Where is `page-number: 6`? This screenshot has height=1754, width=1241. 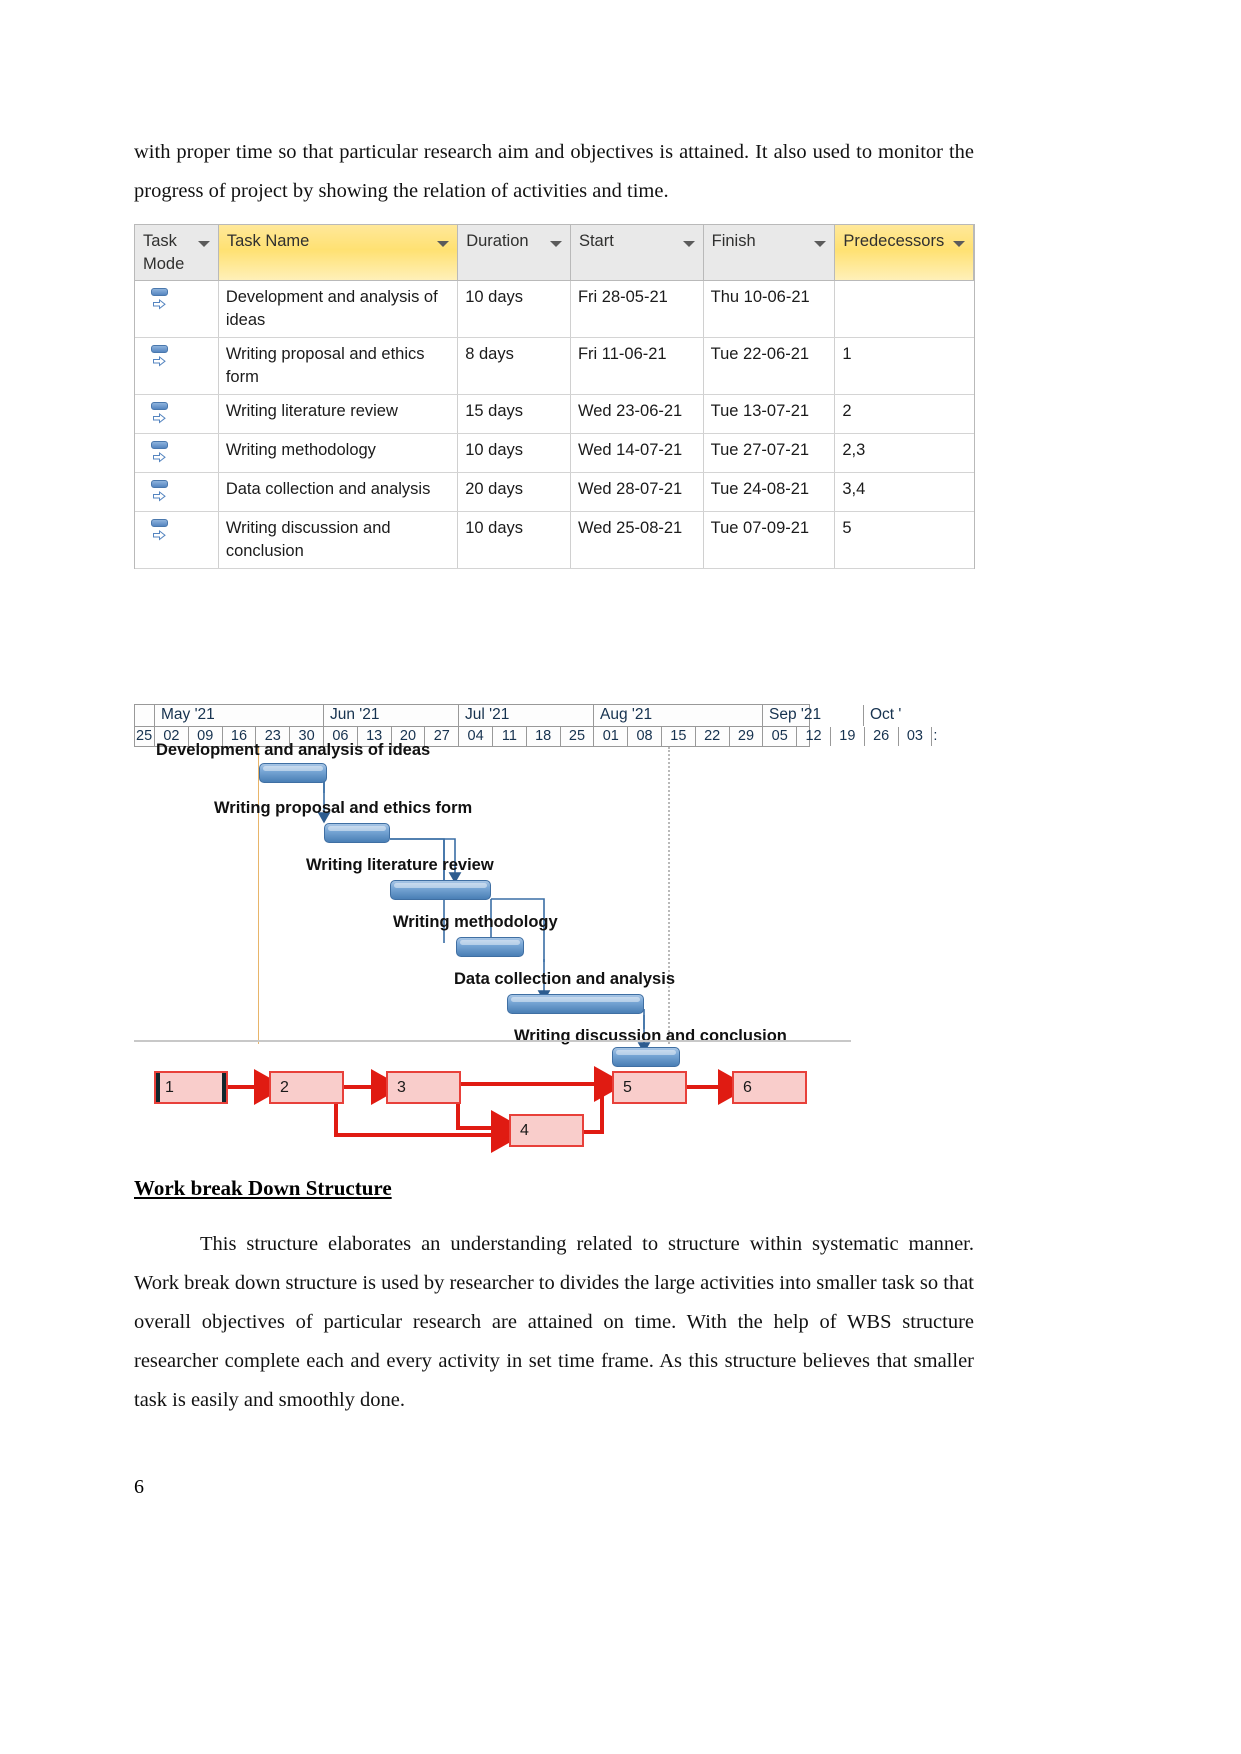 page-number: 6 is located at coordinates (139, 1487).